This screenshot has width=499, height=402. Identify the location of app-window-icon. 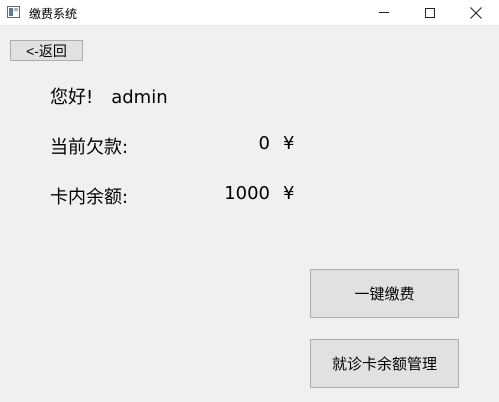
(13, 12).